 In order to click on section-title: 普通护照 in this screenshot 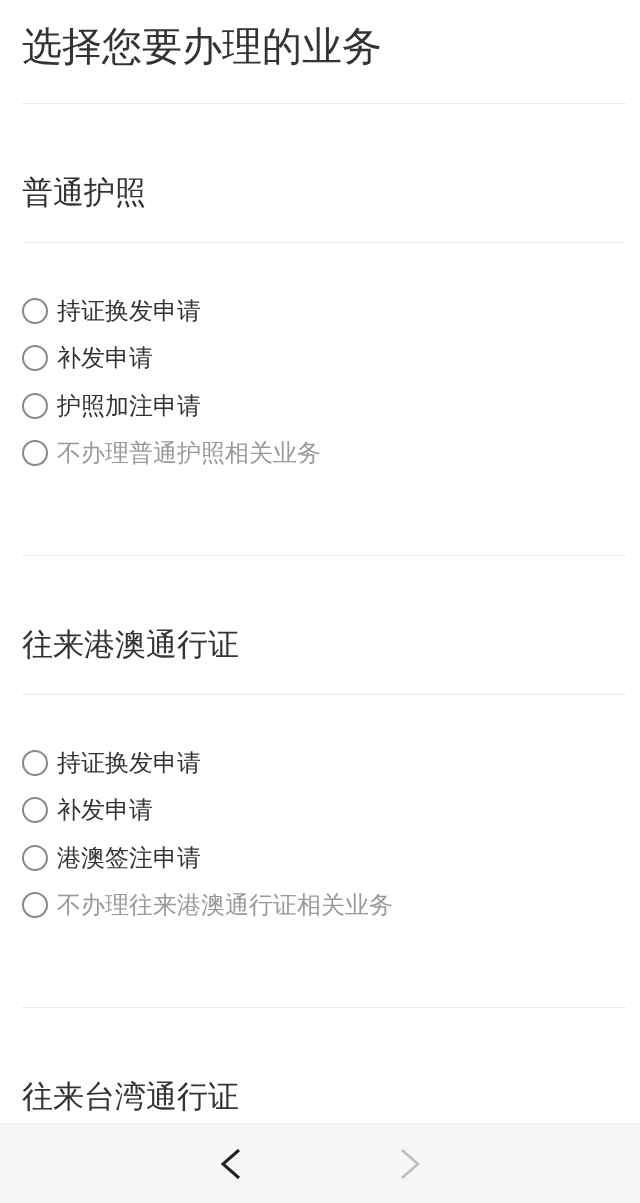, I will do `click(84, 192)`.